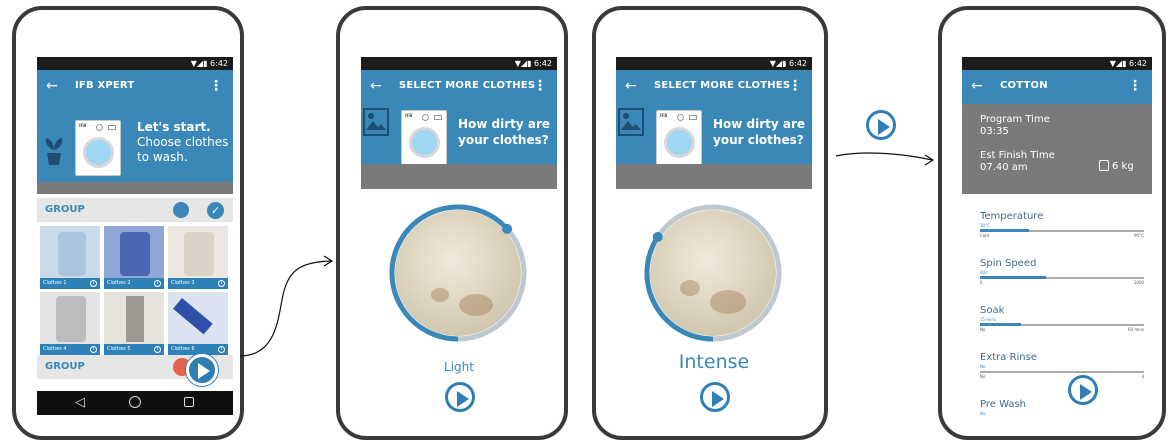 This screenshot has height=445, width=1170. I want to click on setting-label: Pre Wash, so click(1003, 404).